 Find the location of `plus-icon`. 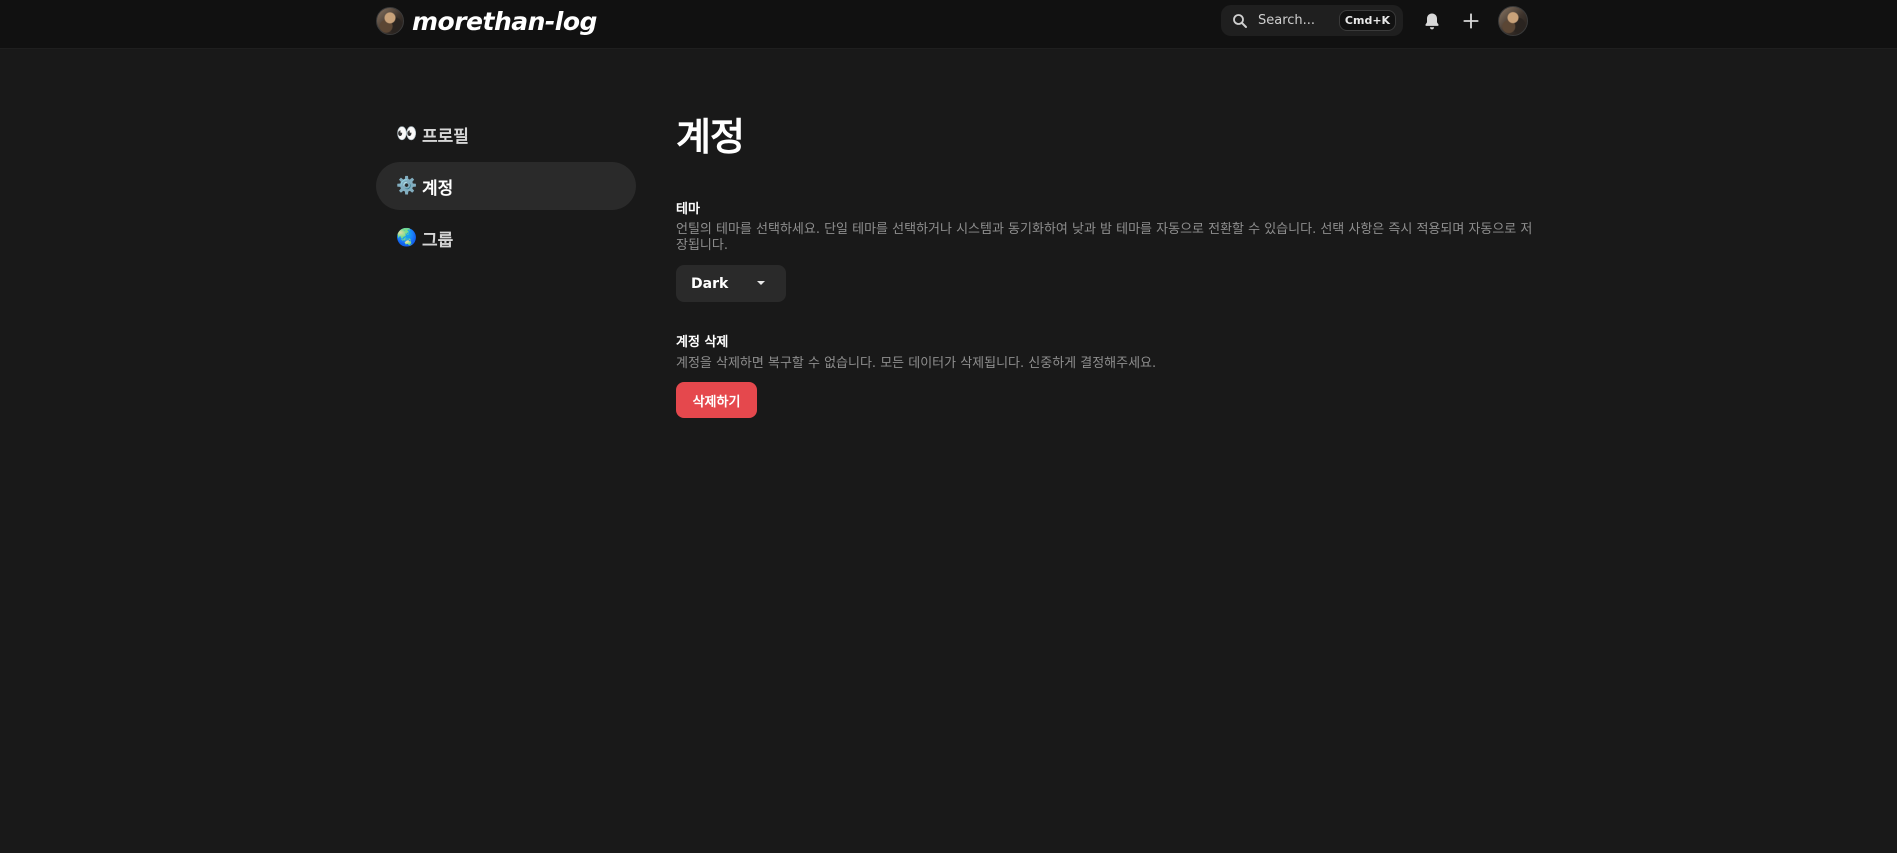

plus-icon is located at coordinates (1471, 21).